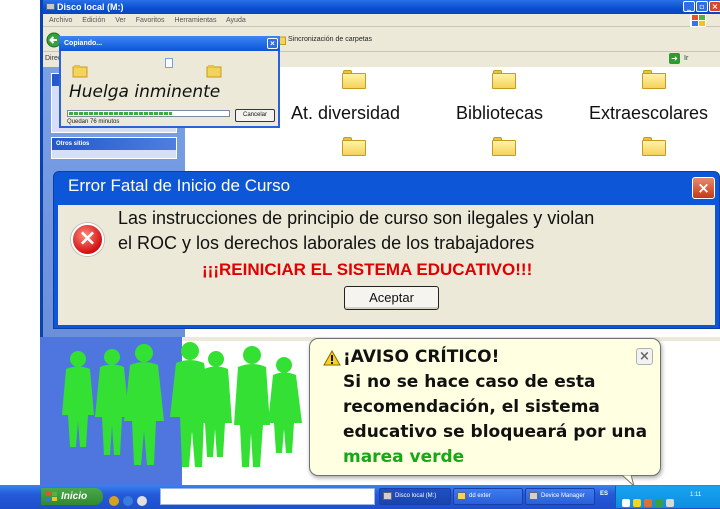 The image size is (720, 509). Describe the element at coordinates (689, 6) in the screenshot. I see `minimize-button: _` at that location.